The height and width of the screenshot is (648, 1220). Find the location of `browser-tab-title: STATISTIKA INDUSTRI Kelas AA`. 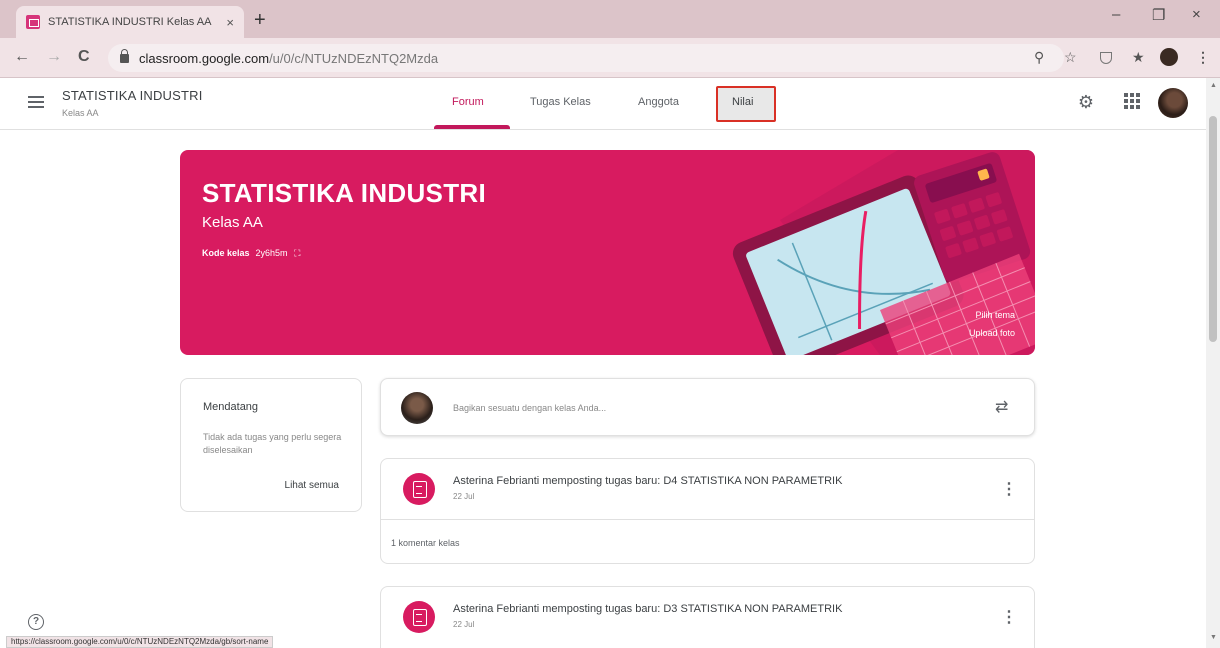

browser-tab-title: STATISTIKA INDUSTRI Kelas AA is located at coordinates (130, 22).